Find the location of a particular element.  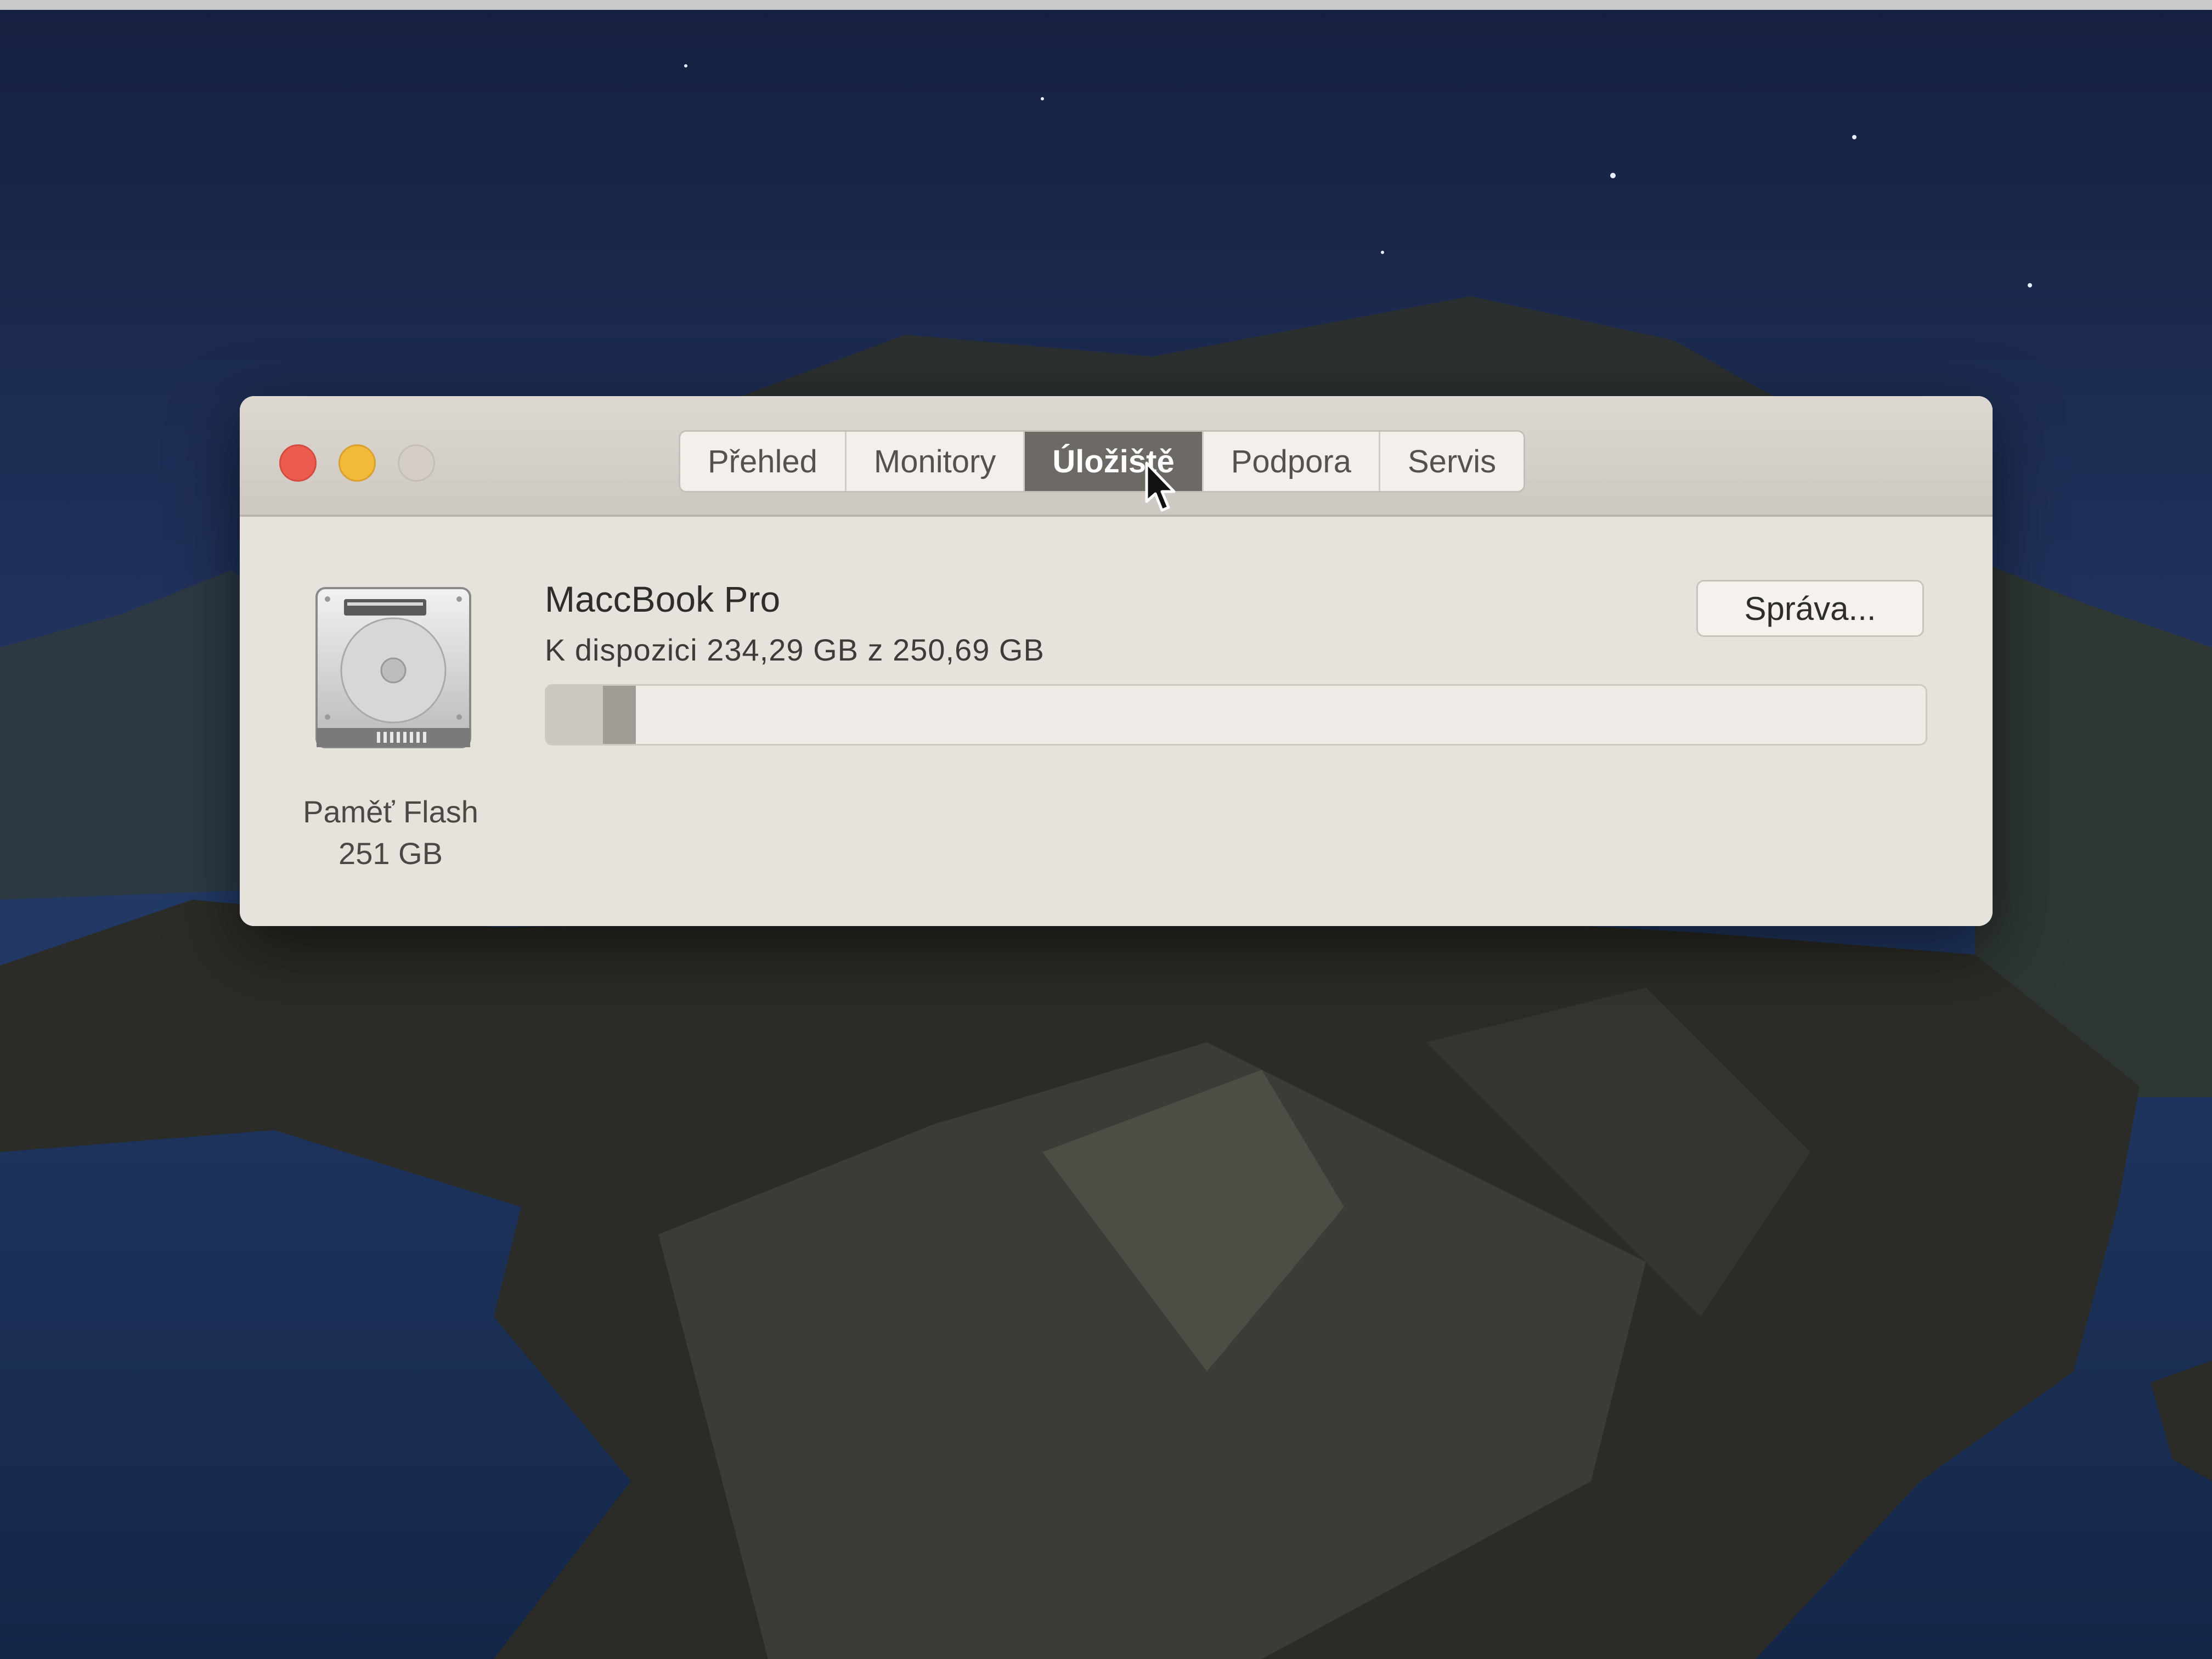

disk-capacity-label: 251 GB is located at coordinates (391, 854).